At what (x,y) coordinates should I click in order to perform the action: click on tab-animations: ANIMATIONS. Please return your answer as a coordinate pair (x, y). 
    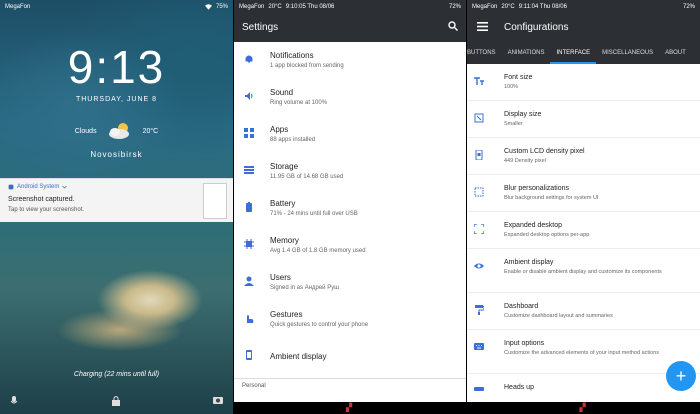
    Looking at the image, I should click on (526, 54).